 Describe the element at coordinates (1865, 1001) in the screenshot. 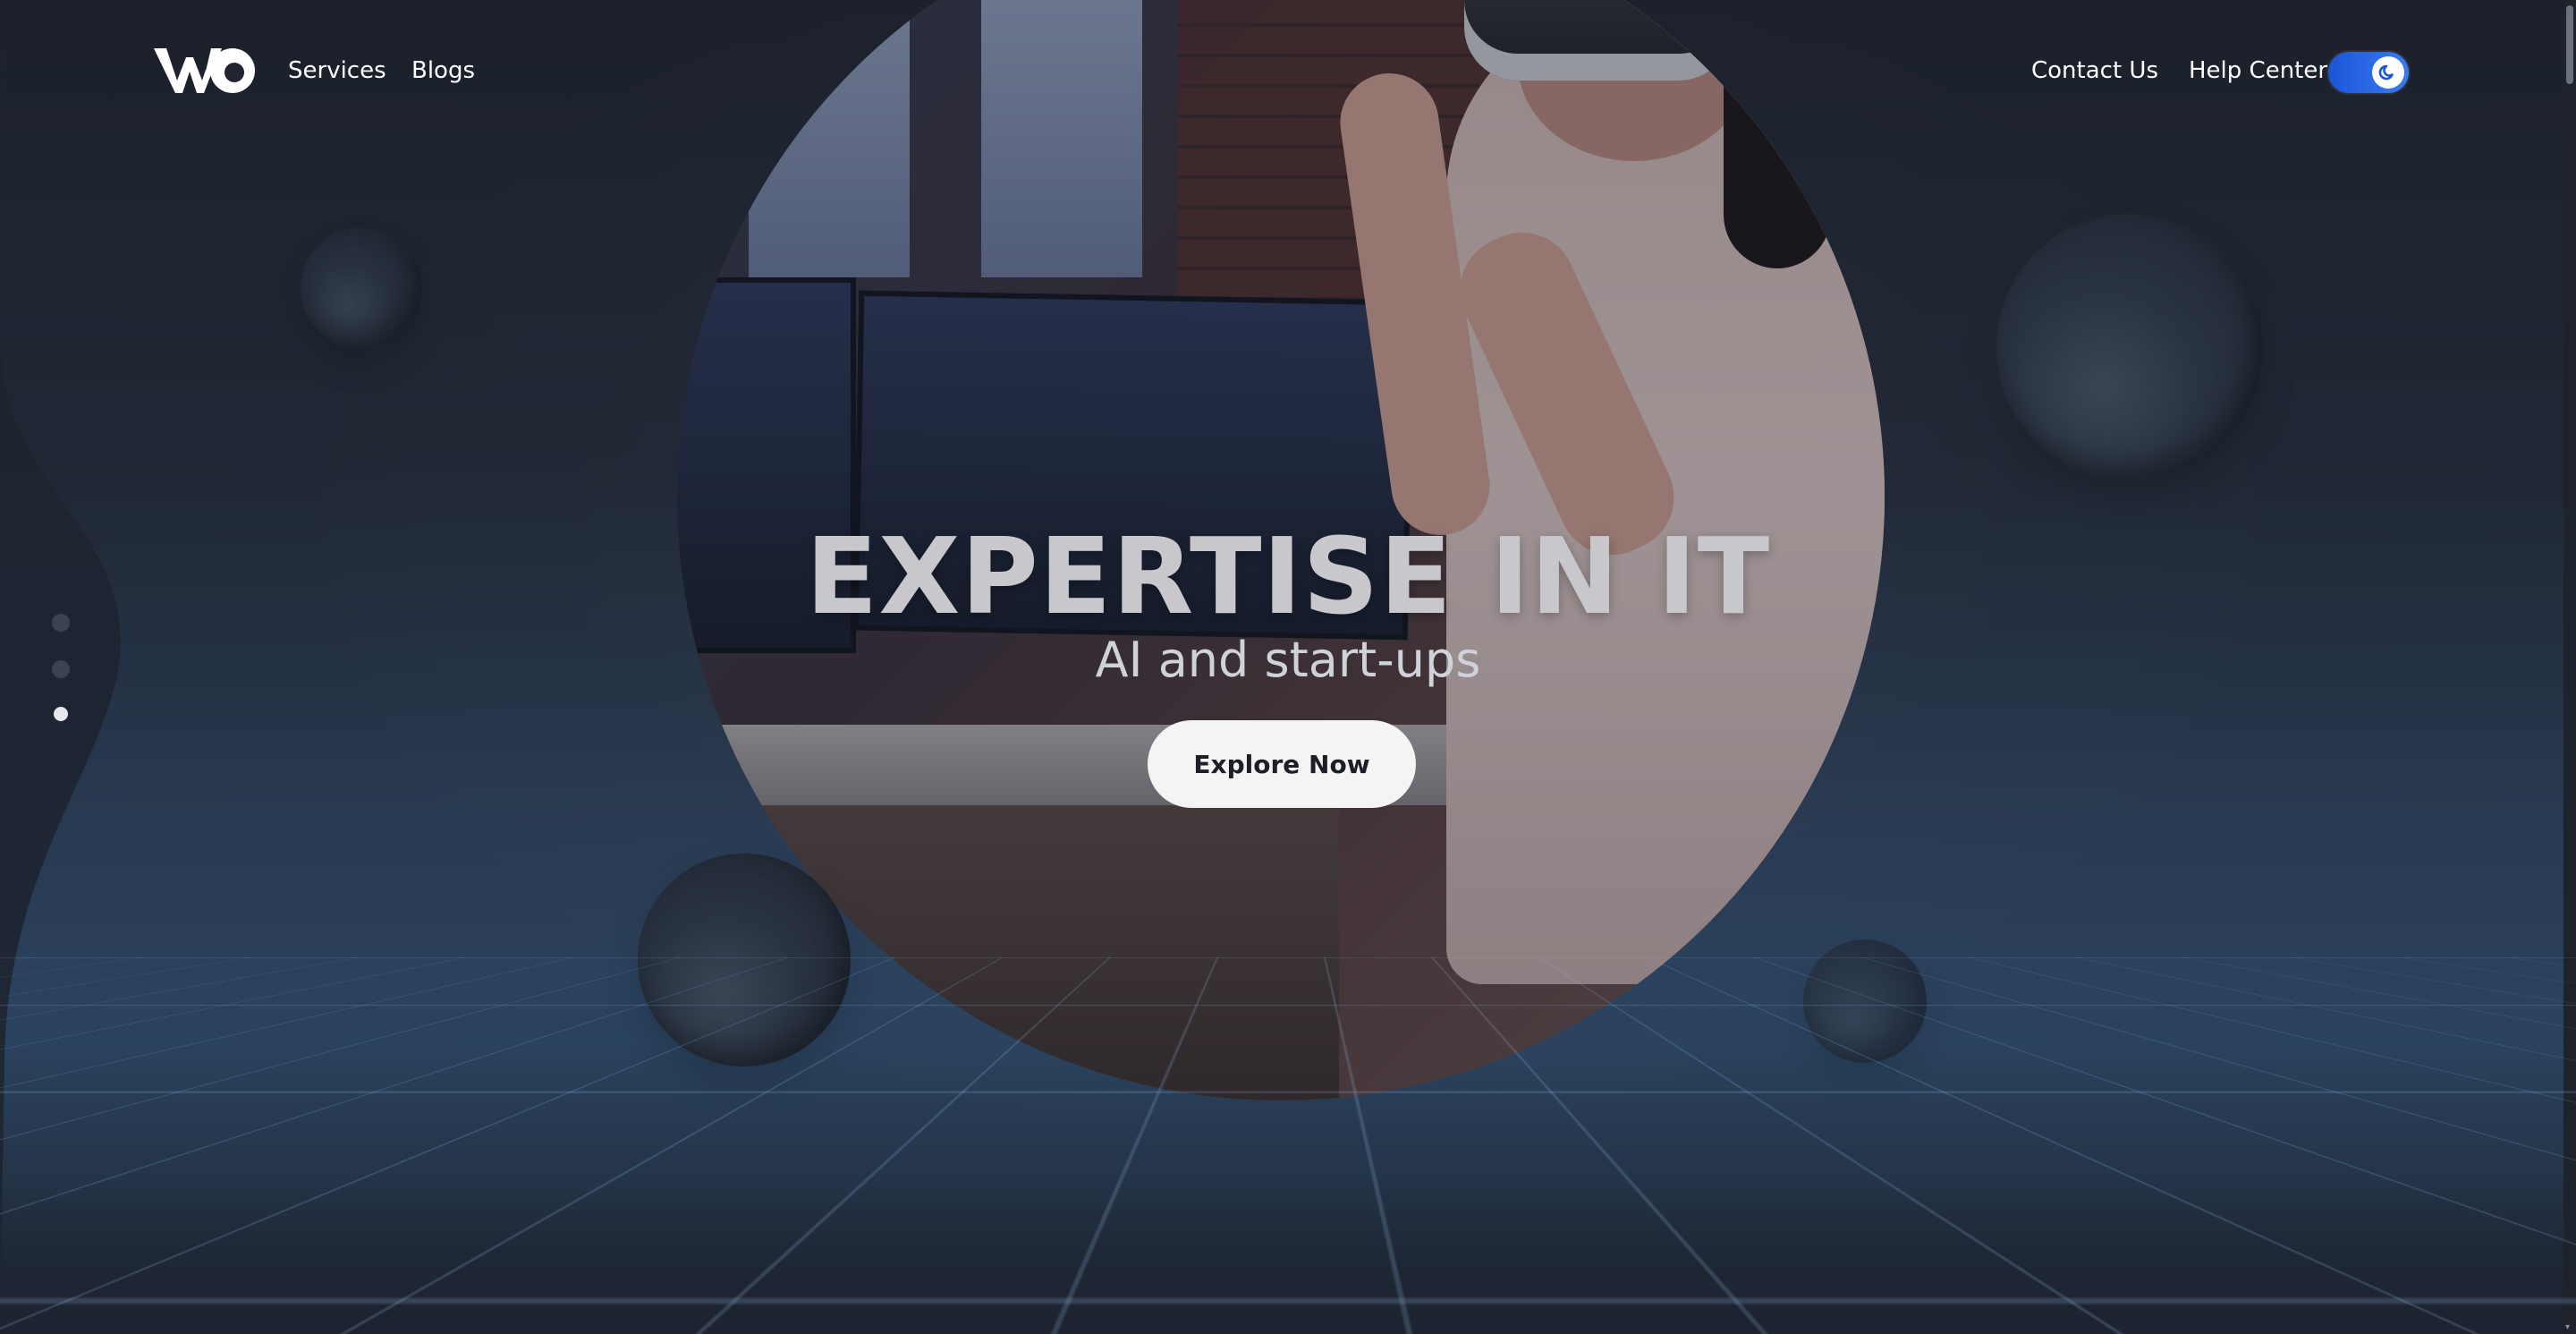

I see `decor-sphere-bottom-right` at that location.